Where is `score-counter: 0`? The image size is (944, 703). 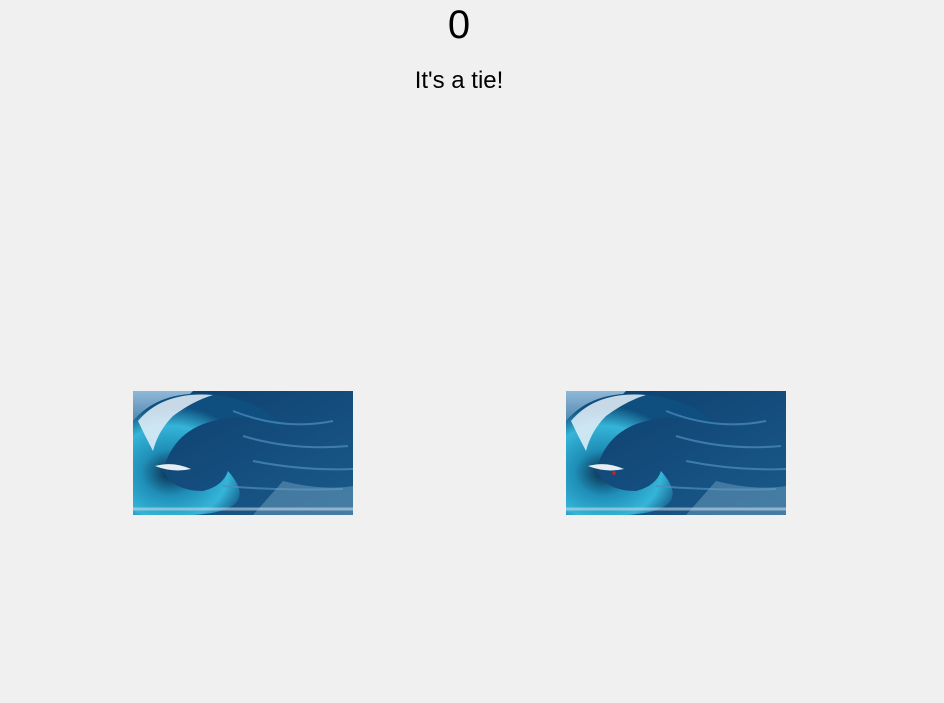
score-counter: 0 is located at coordinates (459, 25).